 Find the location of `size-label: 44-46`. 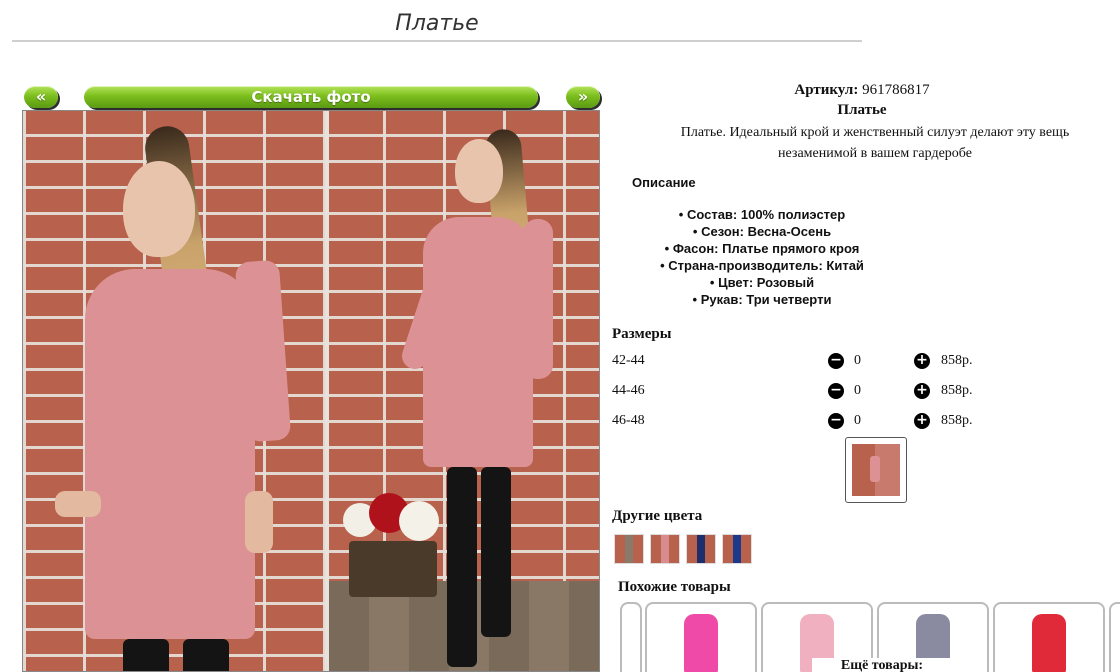

size-label: 44-46 is located at coordinates (628, 390).